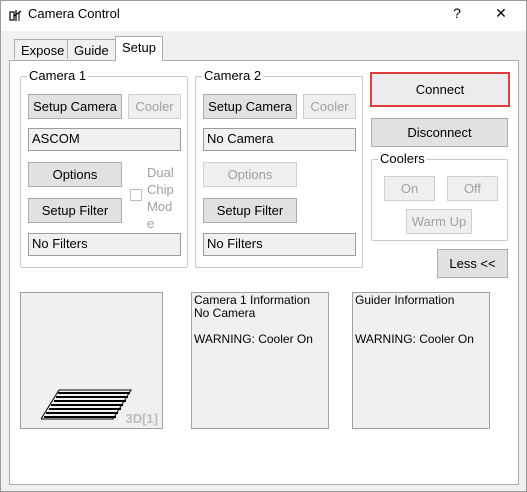 The image size is (527, 492). I want to click on dual-chip-mode-label: Dual Chip Mod e, so click(160, 198).